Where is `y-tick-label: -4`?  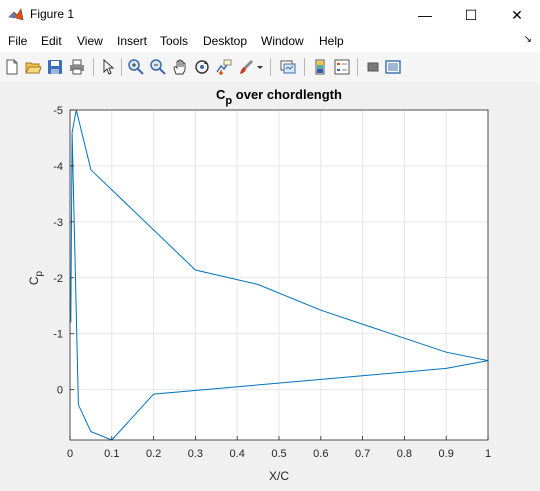 y-tick-label: -4 is located at coordinates (58, 167).